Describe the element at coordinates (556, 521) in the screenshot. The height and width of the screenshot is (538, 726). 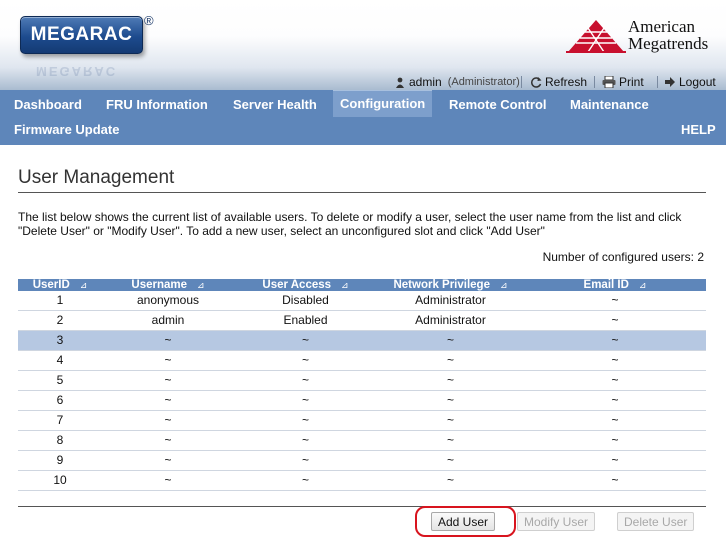
I see `modify-user-button: Modify User` at that location.